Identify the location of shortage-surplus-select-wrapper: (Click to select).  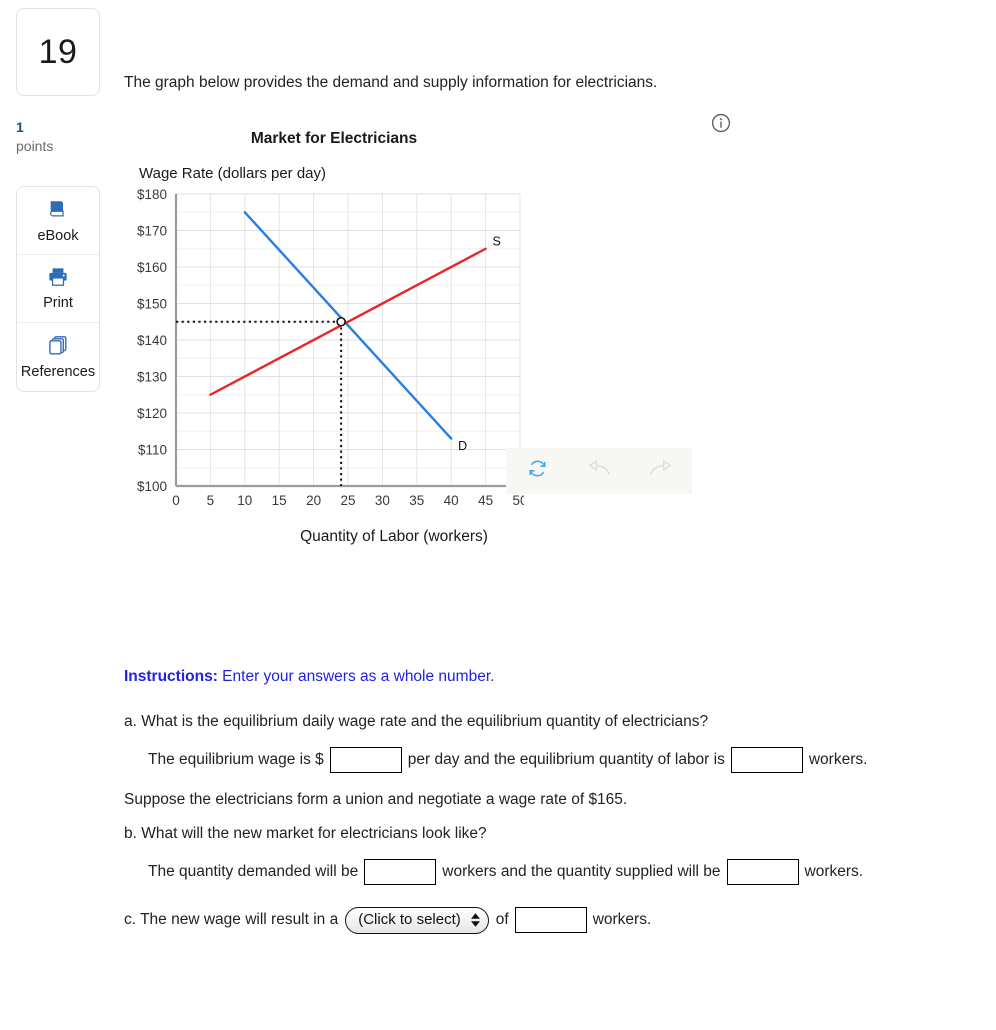
(417, 920).